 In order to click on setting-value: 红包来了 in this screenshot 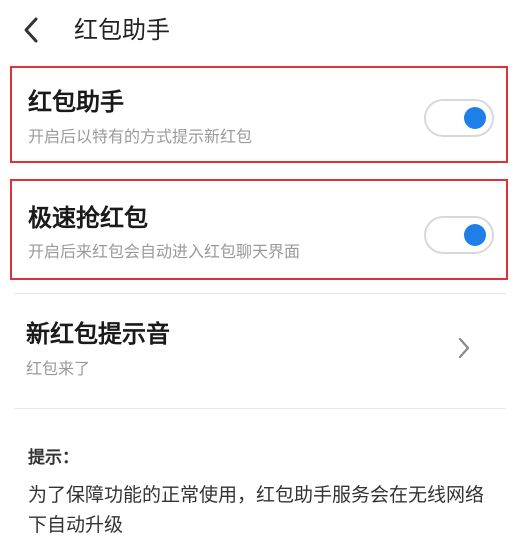, I will do `click(58, 368)`.